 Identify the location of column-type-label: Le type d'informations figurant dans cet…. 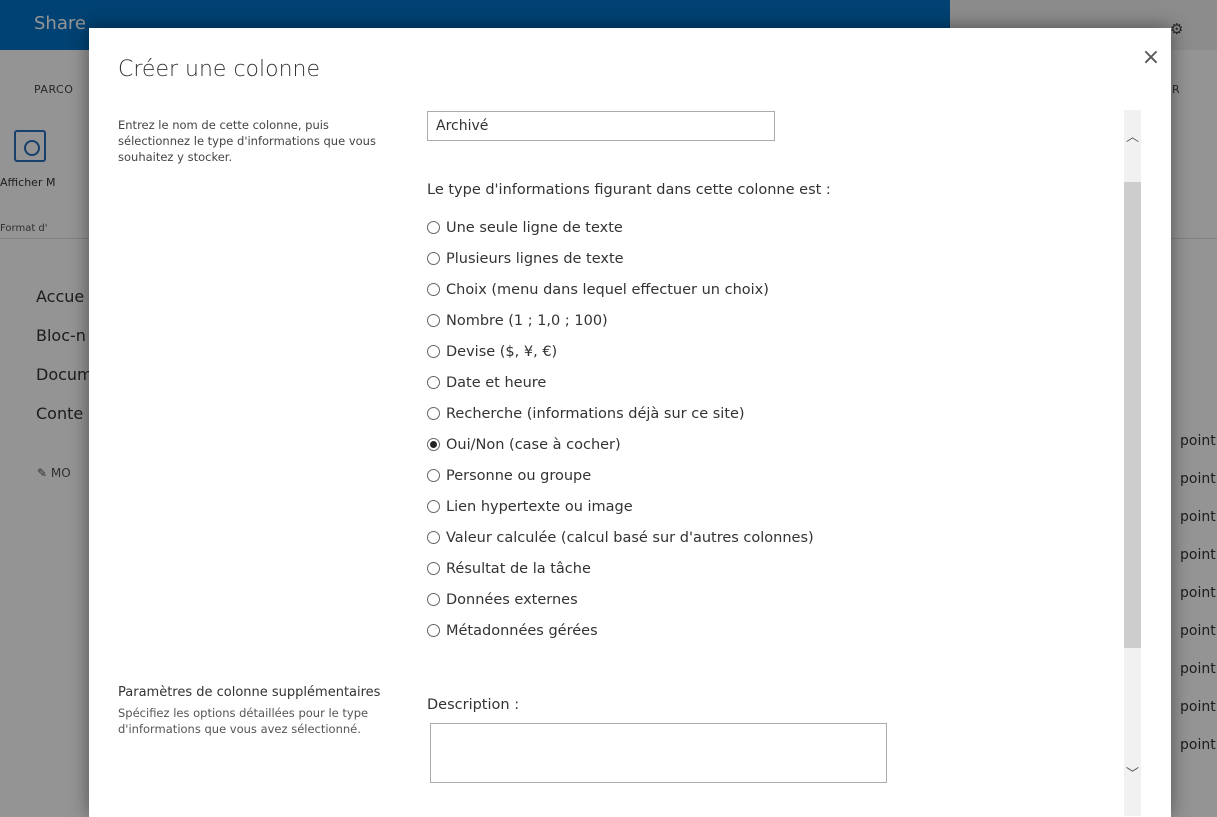
(629, 190).